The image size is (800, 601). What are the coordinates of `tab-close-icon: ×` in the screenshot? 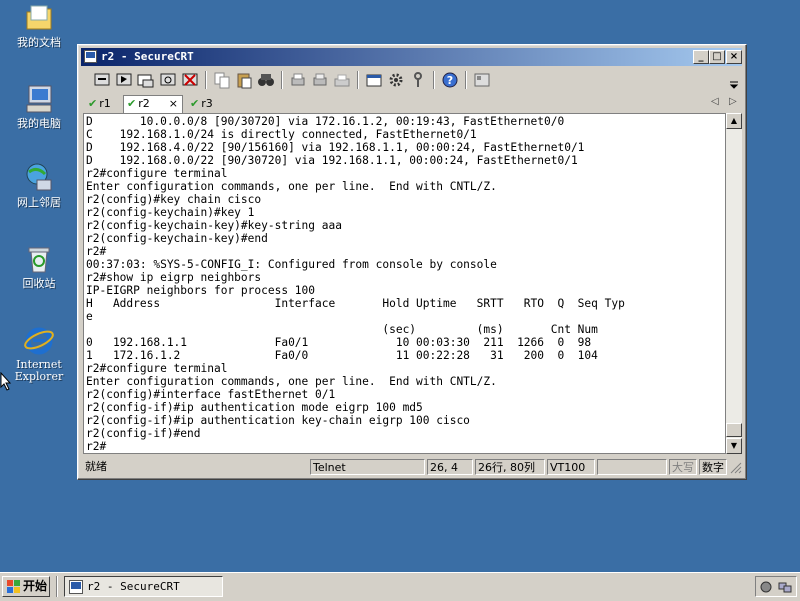 It's located at (173, 104).